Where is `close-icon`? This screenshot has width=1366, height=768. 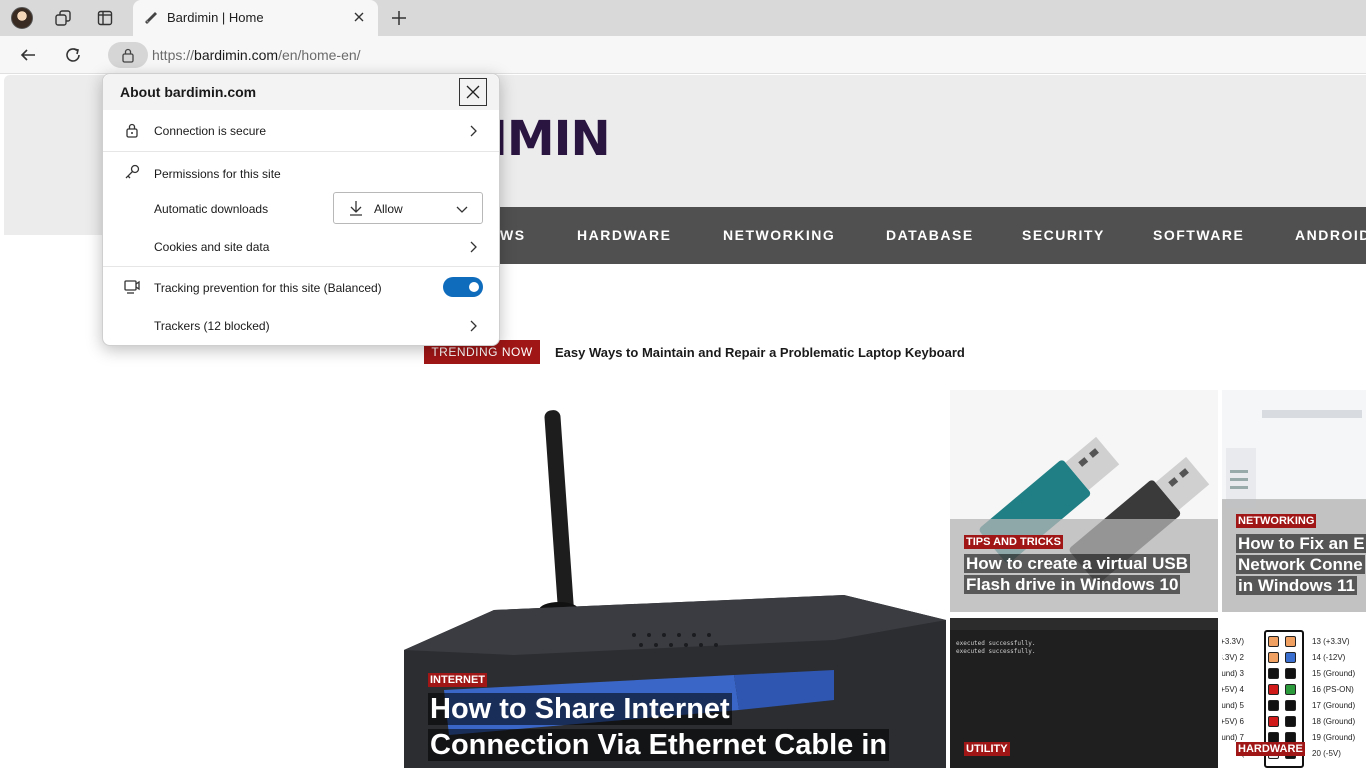
close-icon is located at coordinates (473, 92).